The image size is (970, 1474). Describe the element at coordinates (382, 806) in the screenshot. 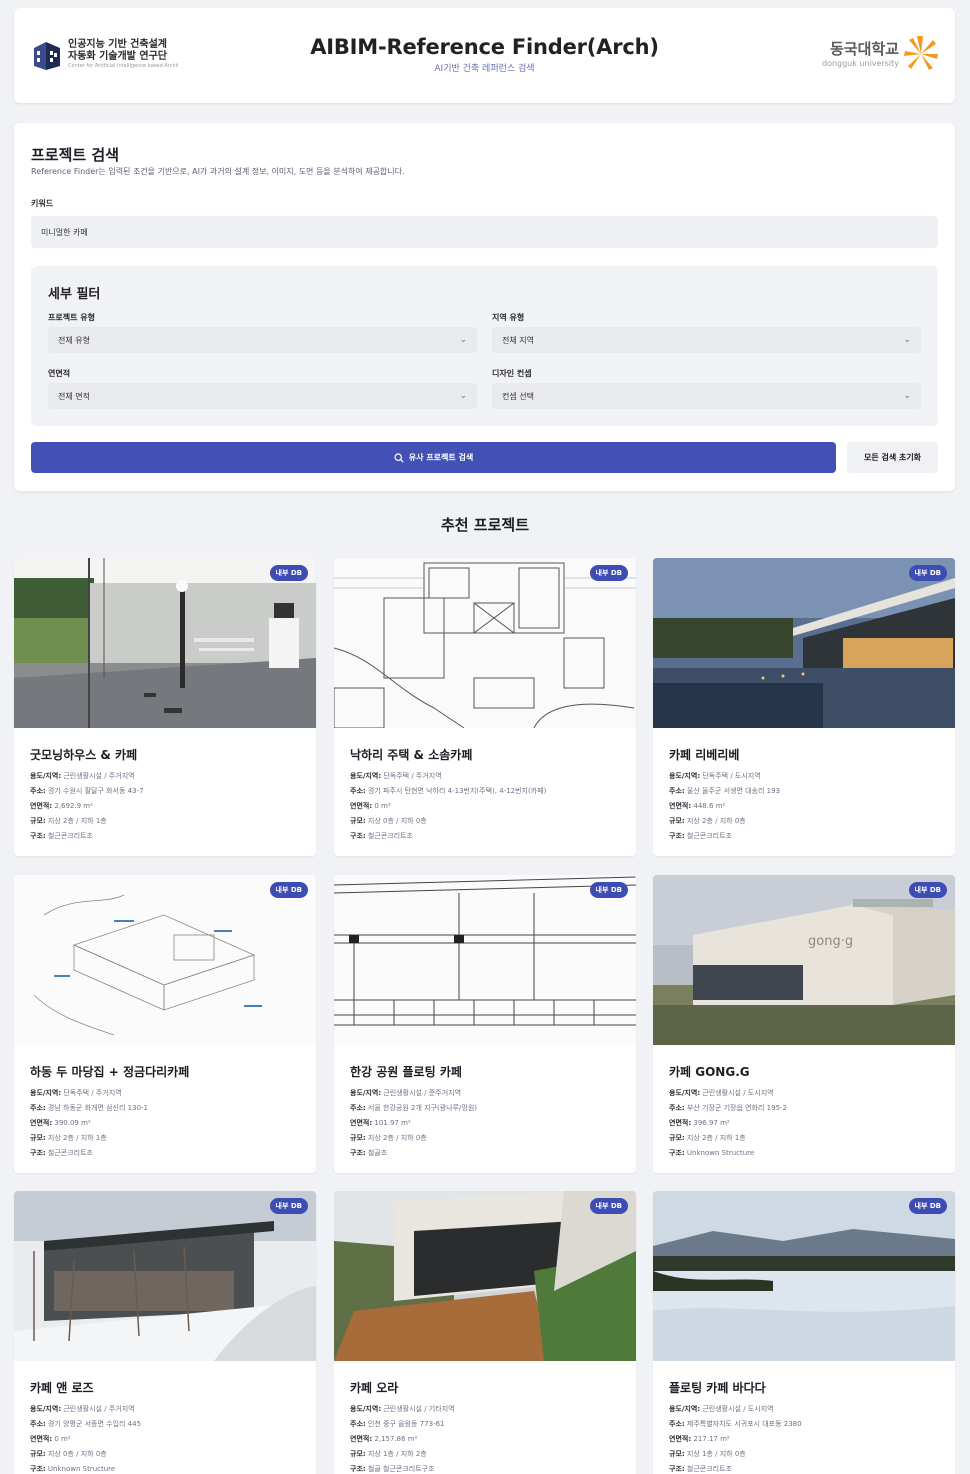

I see `area-value: 0 m²` at that location.